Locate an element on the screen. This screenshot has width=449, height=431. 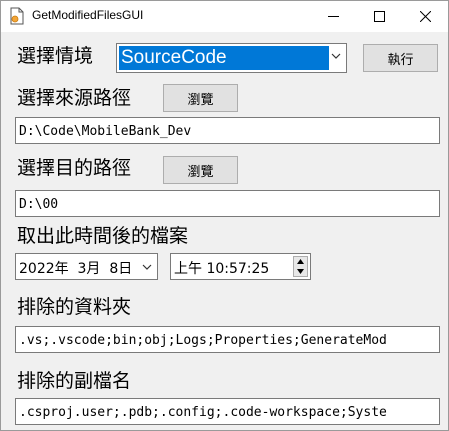
minimize-icon is located at coordinates (333, 16).